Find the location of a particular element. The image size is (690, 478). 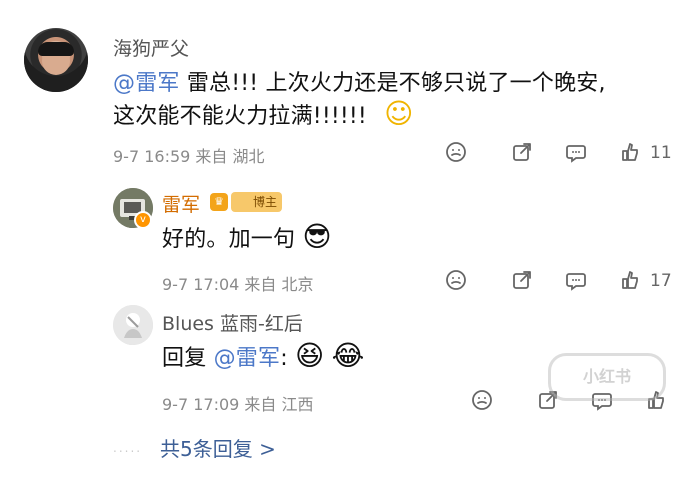

main-comment-text: @雷军 雷总!!! 上次火力还是不够只说了一个晚安, is located at coordinates (373, 83).